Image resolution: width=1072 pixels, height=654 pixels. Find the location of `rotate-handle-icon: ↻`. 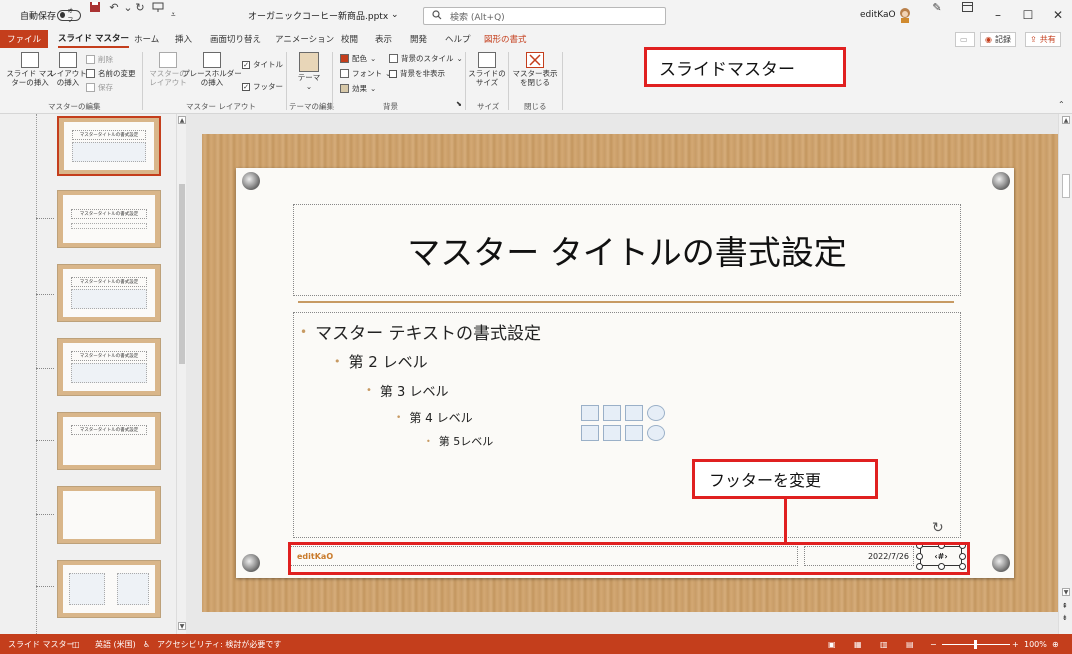

rotate-handle-icon: ↻ is located at coordinates (938, 528).